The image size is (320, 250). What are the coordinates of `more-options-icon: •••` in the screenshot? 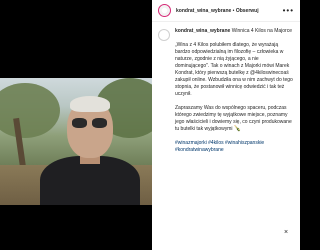 It's located at (288, 10).